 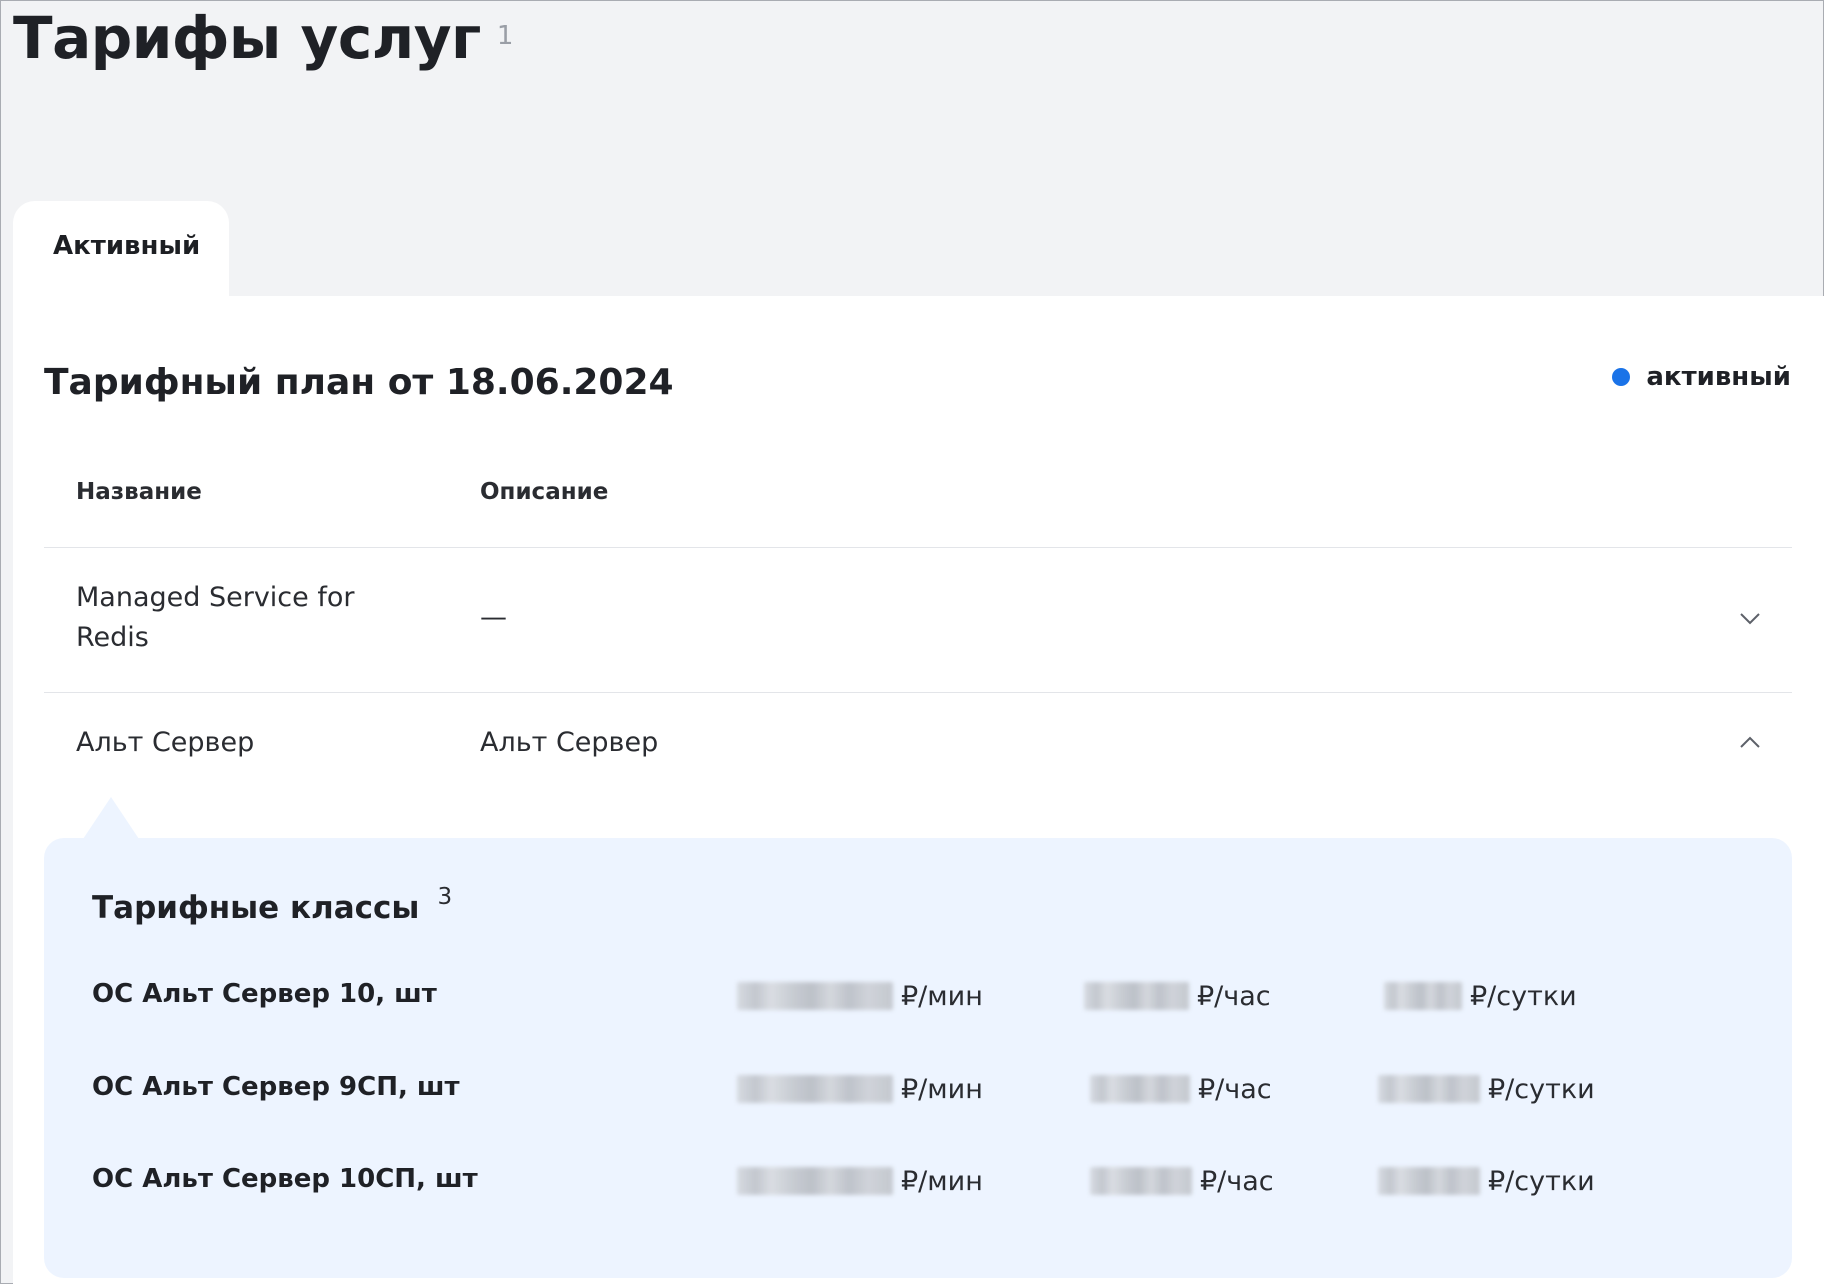 What do you see at coordinates (139, 492) in the screenshot?
I see `column-header-name: Название` at bounding box center [139, 492].